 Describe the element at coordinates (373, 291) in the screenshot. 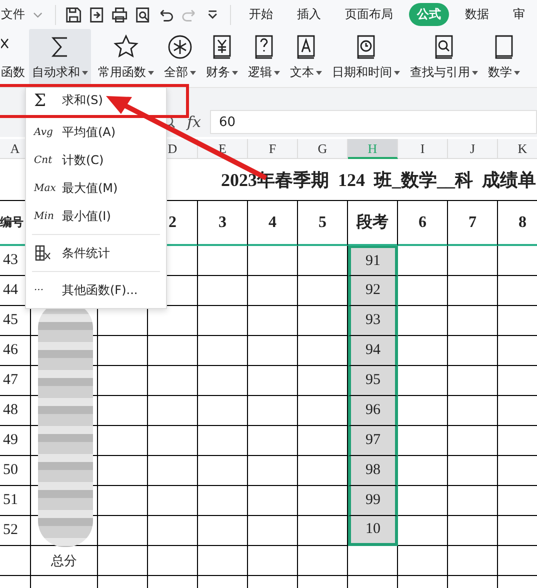

I see `score-cell: 92` at that location.